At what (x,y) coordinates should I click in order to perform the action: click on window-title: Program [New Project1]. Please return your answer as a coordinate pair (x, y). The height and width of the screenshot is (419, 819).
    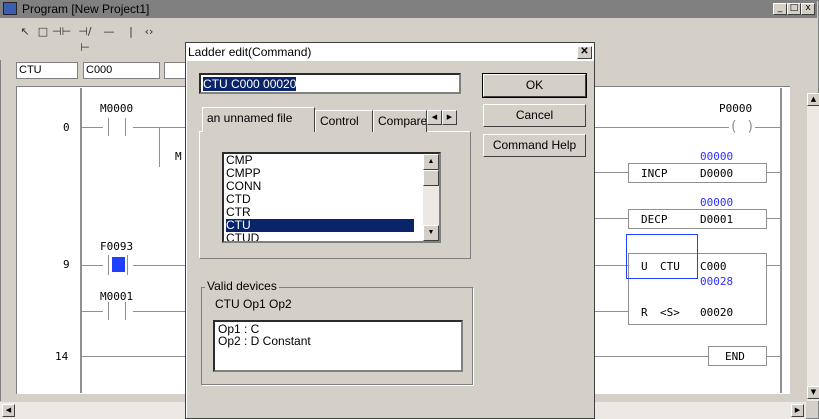
    Looking at the image, I should click on (86, 9).